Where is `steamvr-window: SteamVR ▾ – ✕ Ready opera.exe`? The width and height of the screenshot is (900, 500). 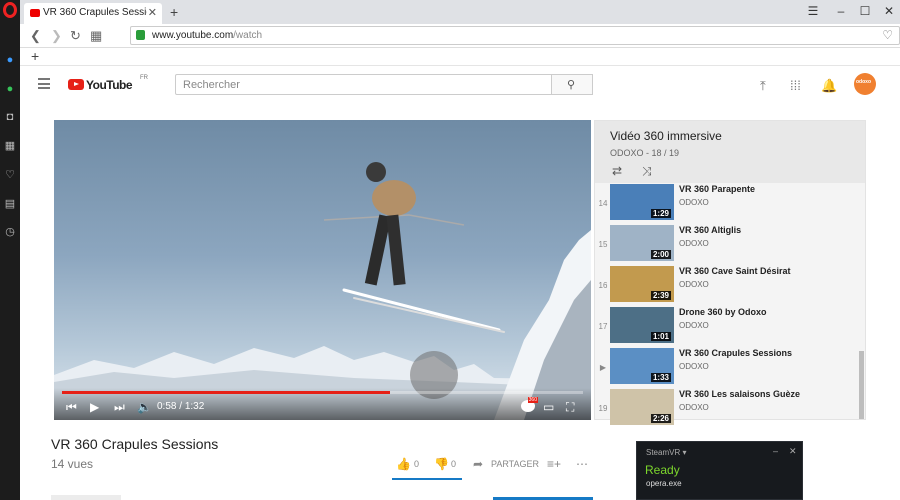 steamvr-window: SteamVR ▾ – ✕ Ready opera.exe is located at coordinates (719, 470).